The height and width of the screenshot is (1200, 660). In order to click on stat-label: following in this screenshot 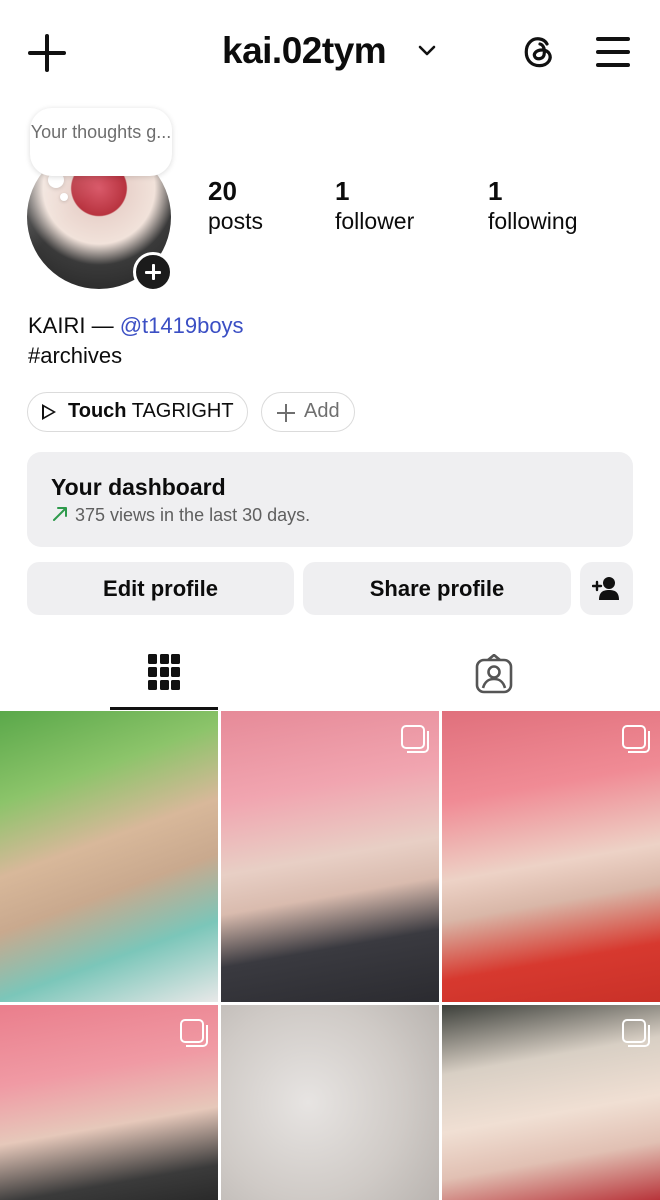, I will do `click(533, 221)`.